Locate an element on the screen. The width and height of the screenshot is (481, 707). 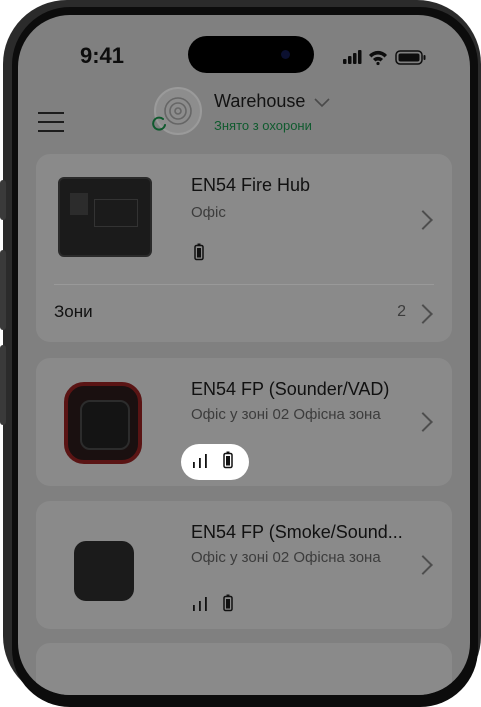
hub-name: Warehouse is located at coordinates (272, 101).